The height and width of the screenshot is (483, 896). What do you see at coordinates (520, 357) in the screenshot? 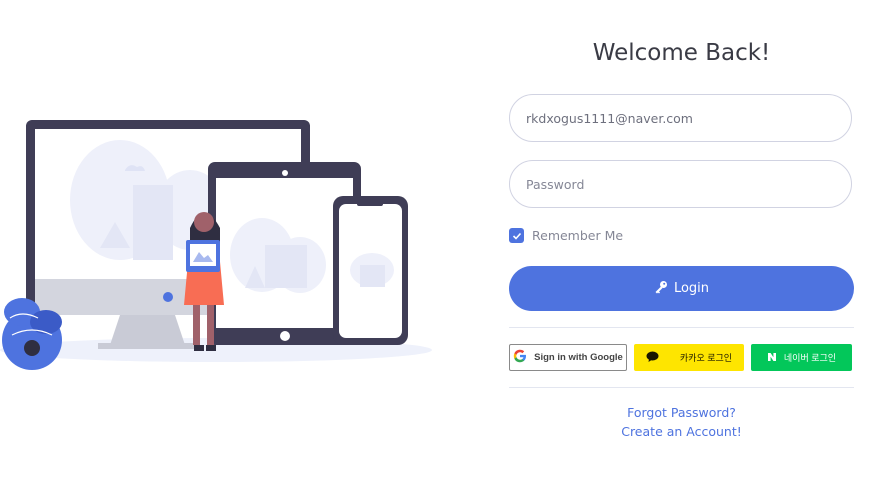
I see `google-logo-icon` at bounding box center [520, 357].